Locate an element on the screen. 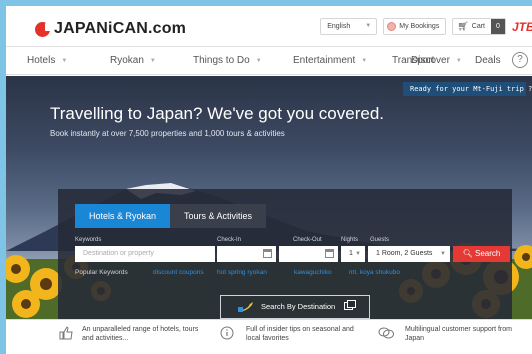  search-button: 🔍︎ Search is located at coordinates (481, 254).